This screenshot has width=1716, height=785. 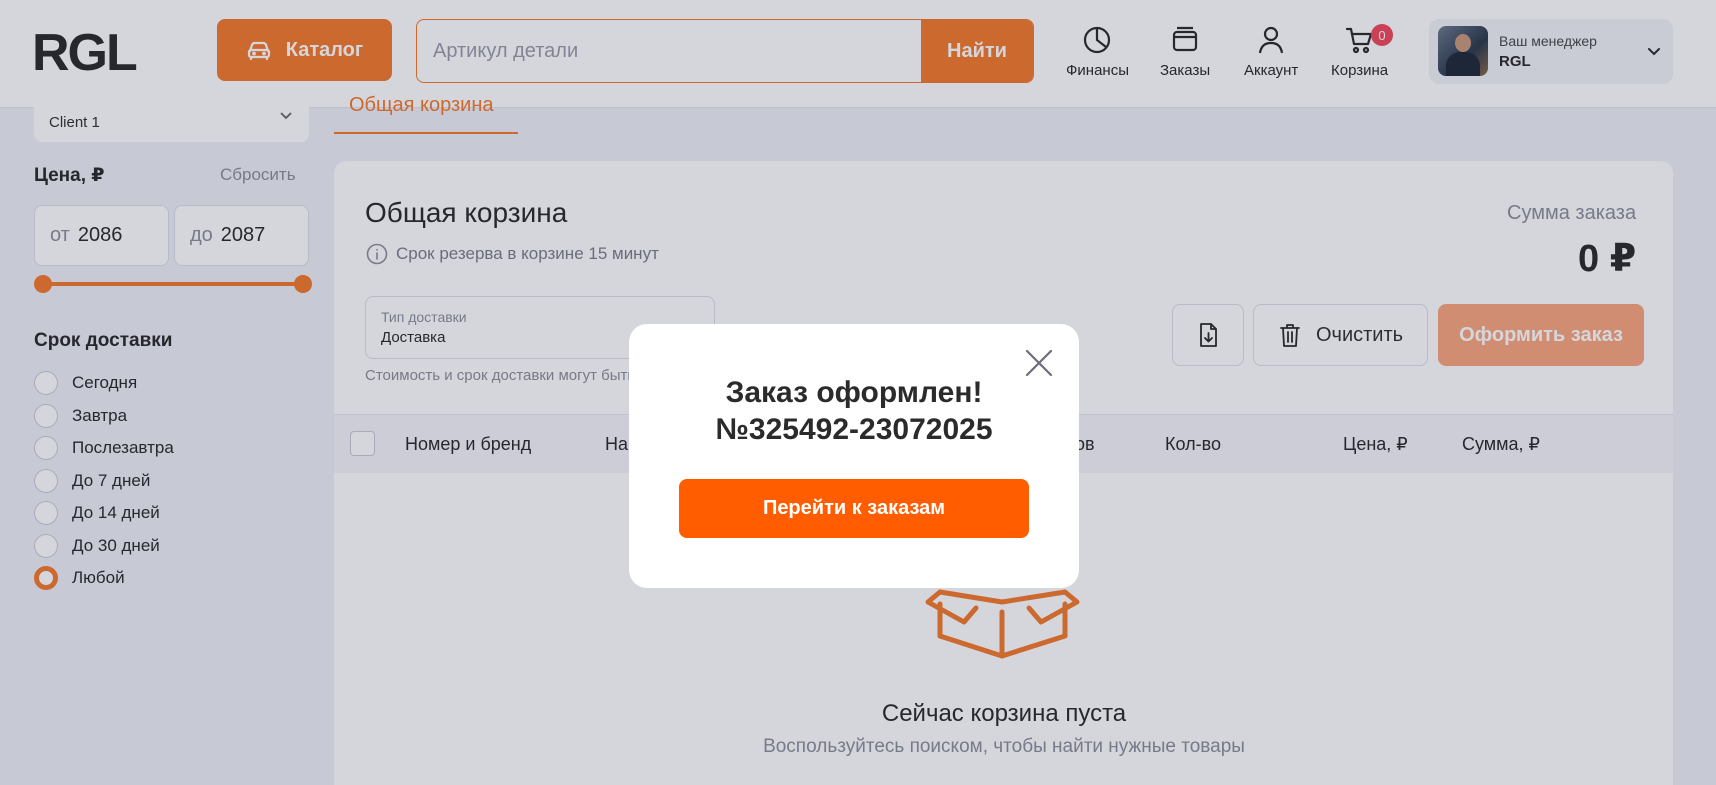 What do you see at coordinates (1039, 363) in the screenshot?
I see `close-icon` at bounding box center [1039, 363].